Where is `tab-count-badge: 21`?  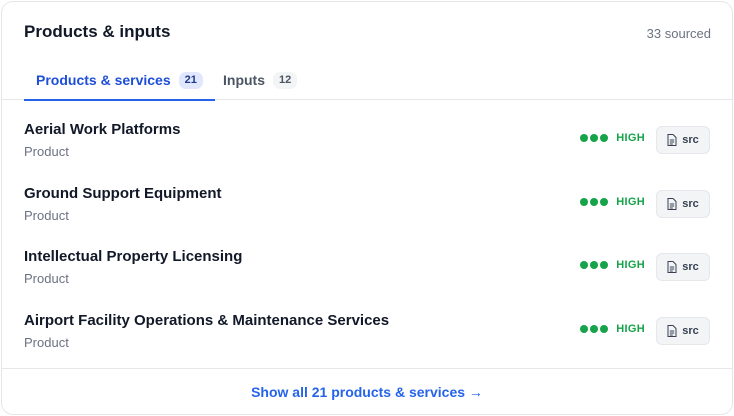
tab-count-badge: 21 is located at coordinates (190, 80).